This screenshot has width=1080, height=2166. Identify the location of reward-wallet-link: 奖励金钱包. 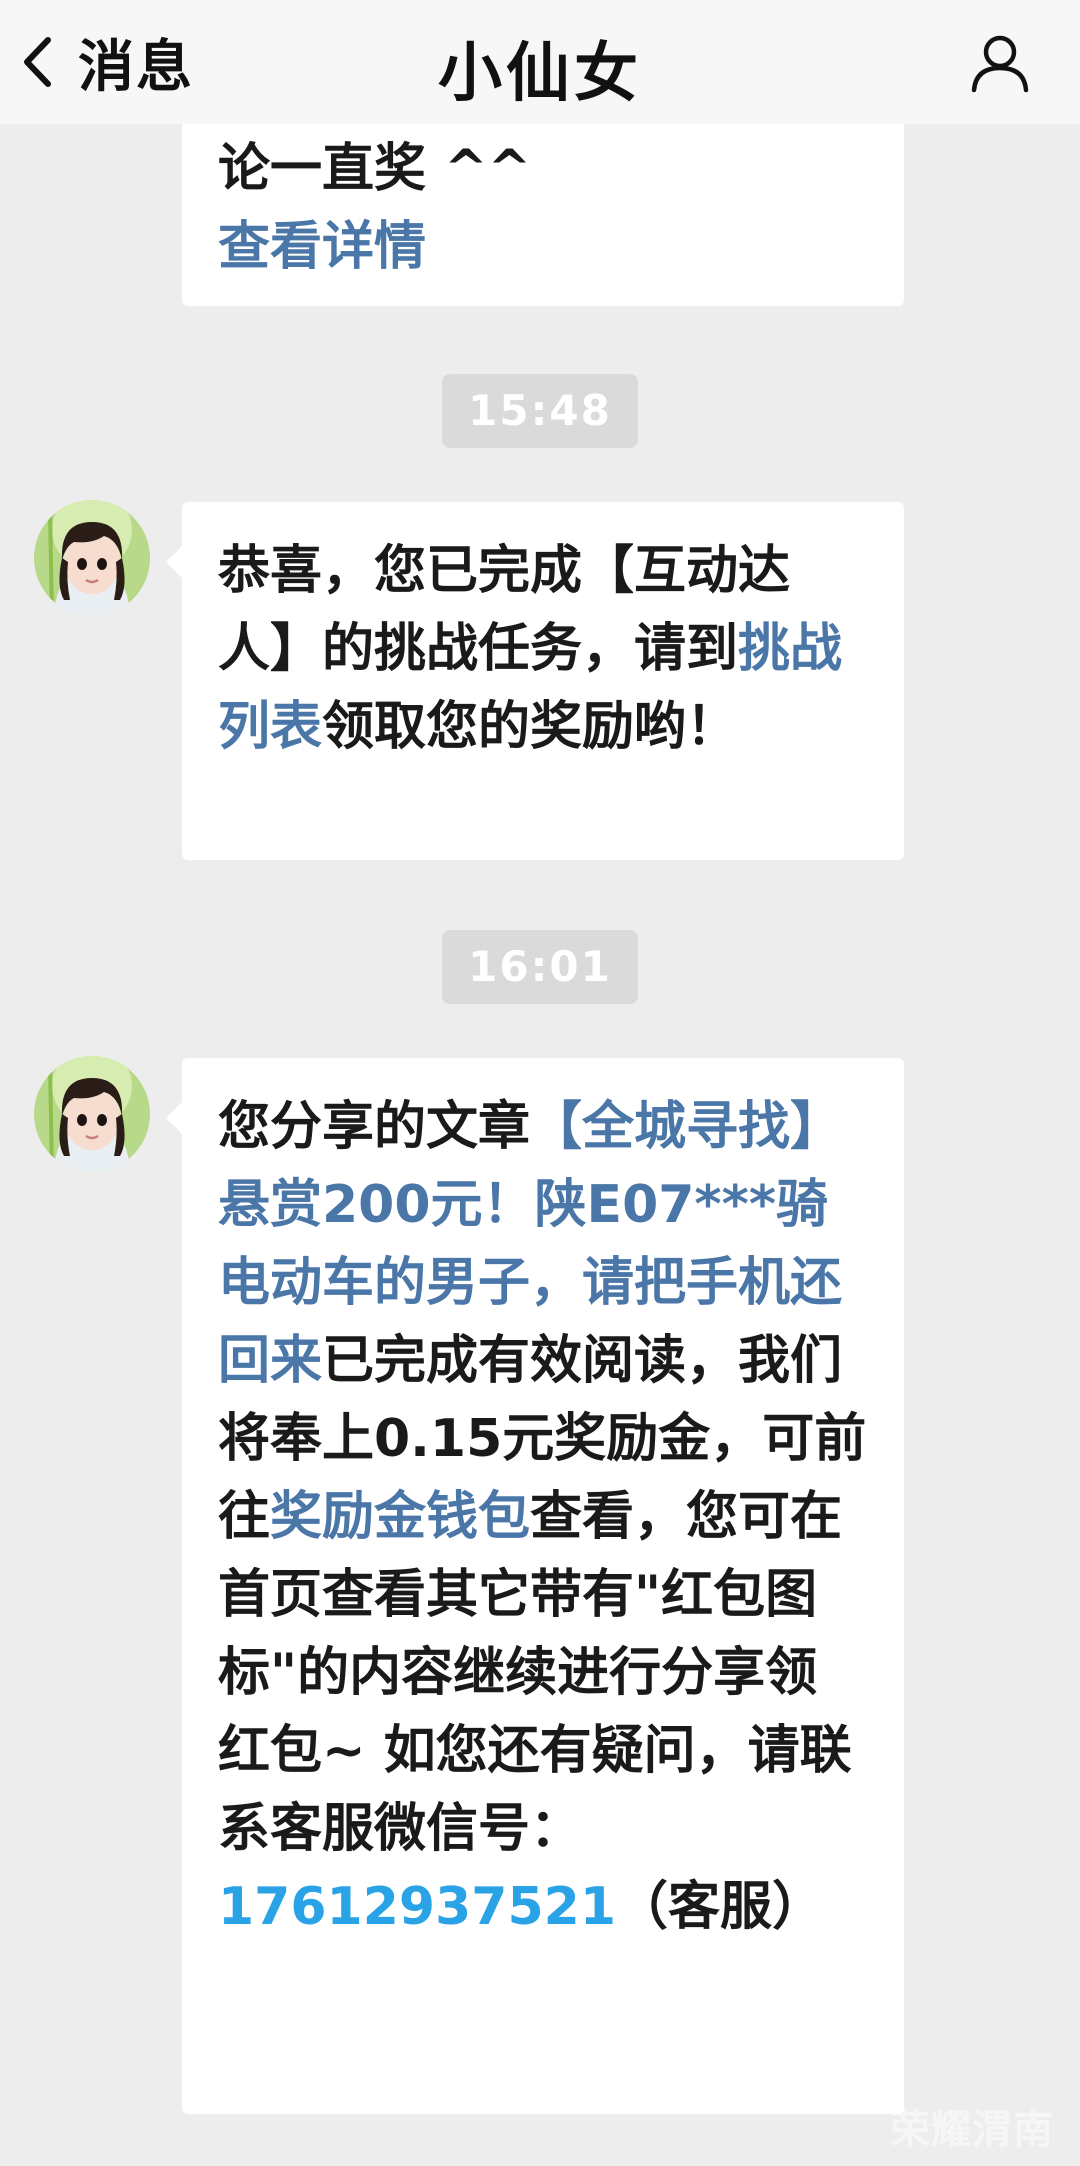
(400, 1517).